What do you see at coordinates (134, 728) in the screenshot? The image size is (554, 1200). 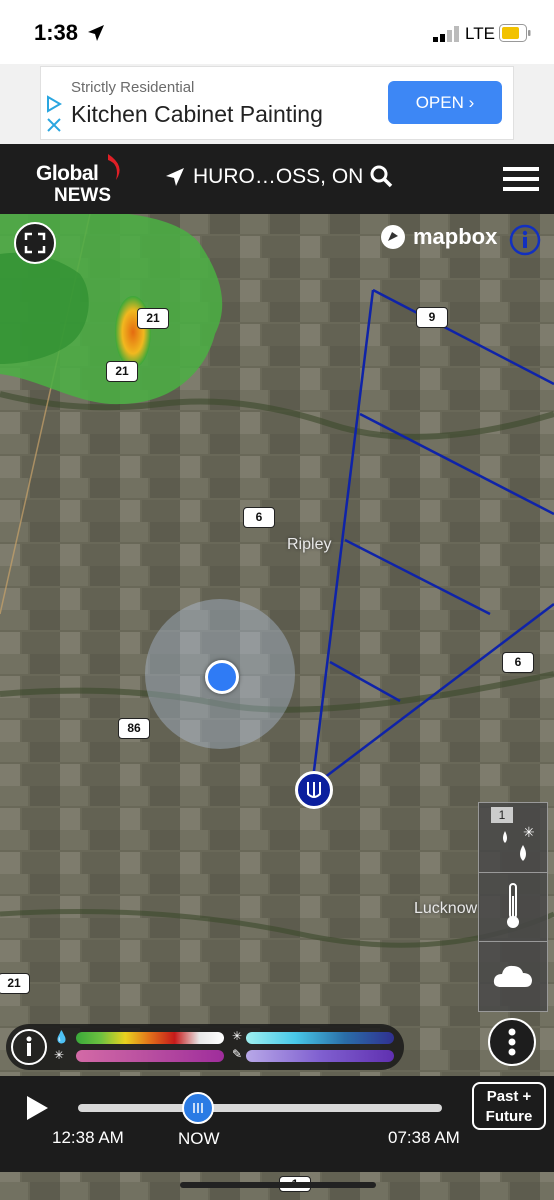 I see `road-shield: 86` at bounding box center [134, 728].